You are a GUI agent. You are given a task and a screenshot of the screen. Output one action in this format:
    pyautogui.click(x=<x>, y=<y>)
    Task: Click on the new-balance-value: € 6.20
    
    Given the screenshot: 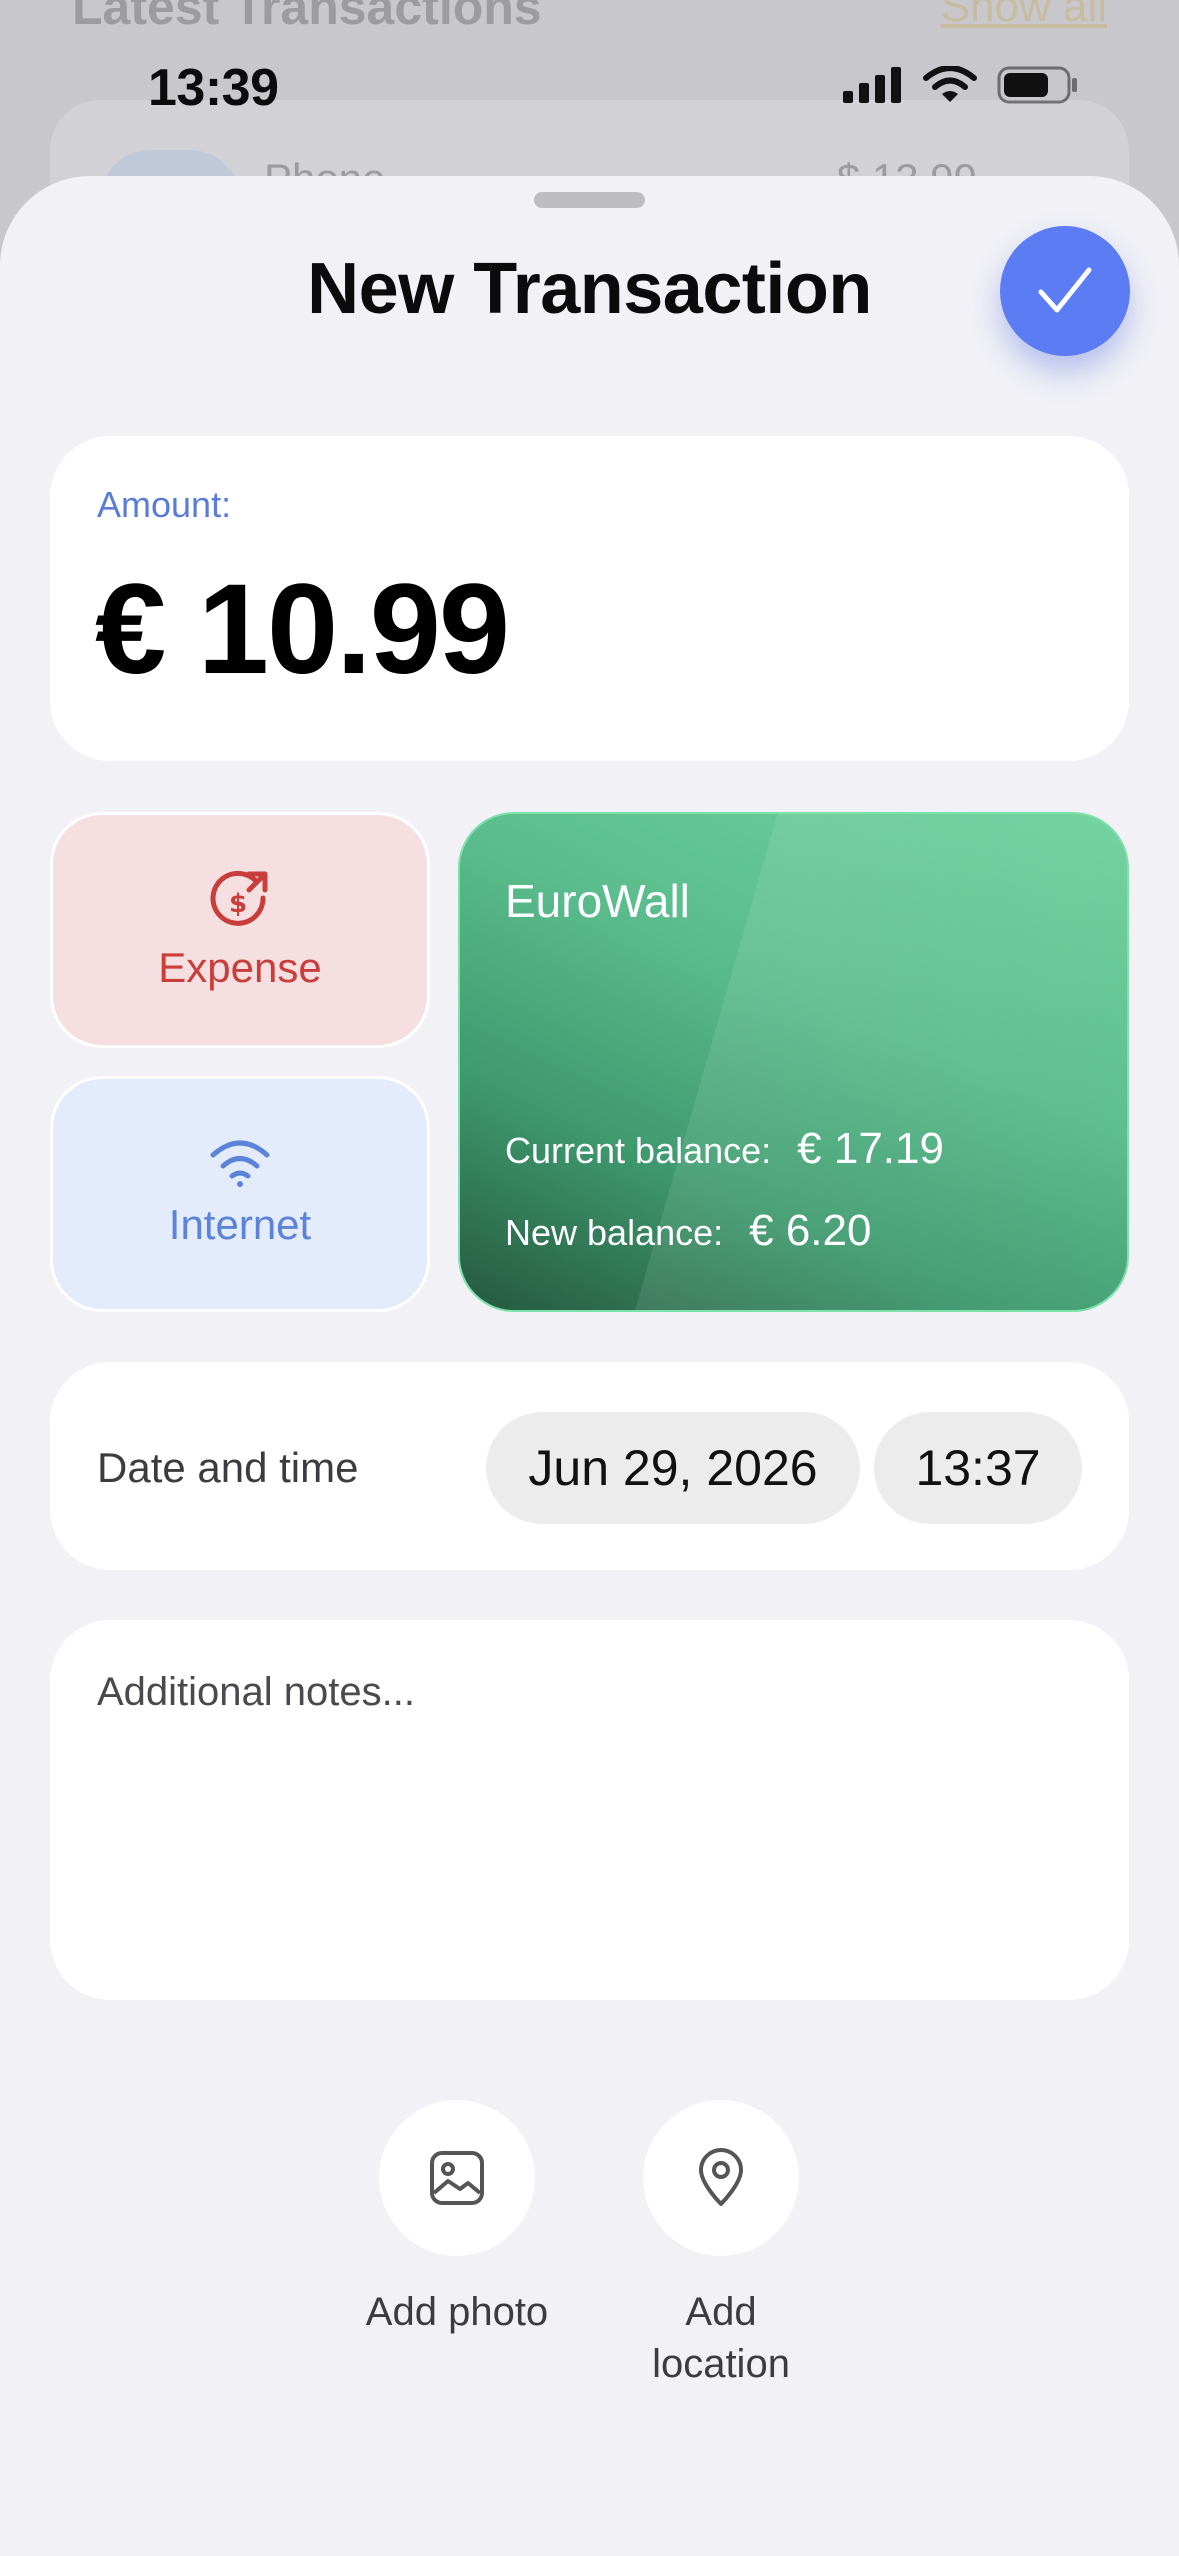 What is the action you would take?
    pyautogui.click(x=810, y=1230)
    